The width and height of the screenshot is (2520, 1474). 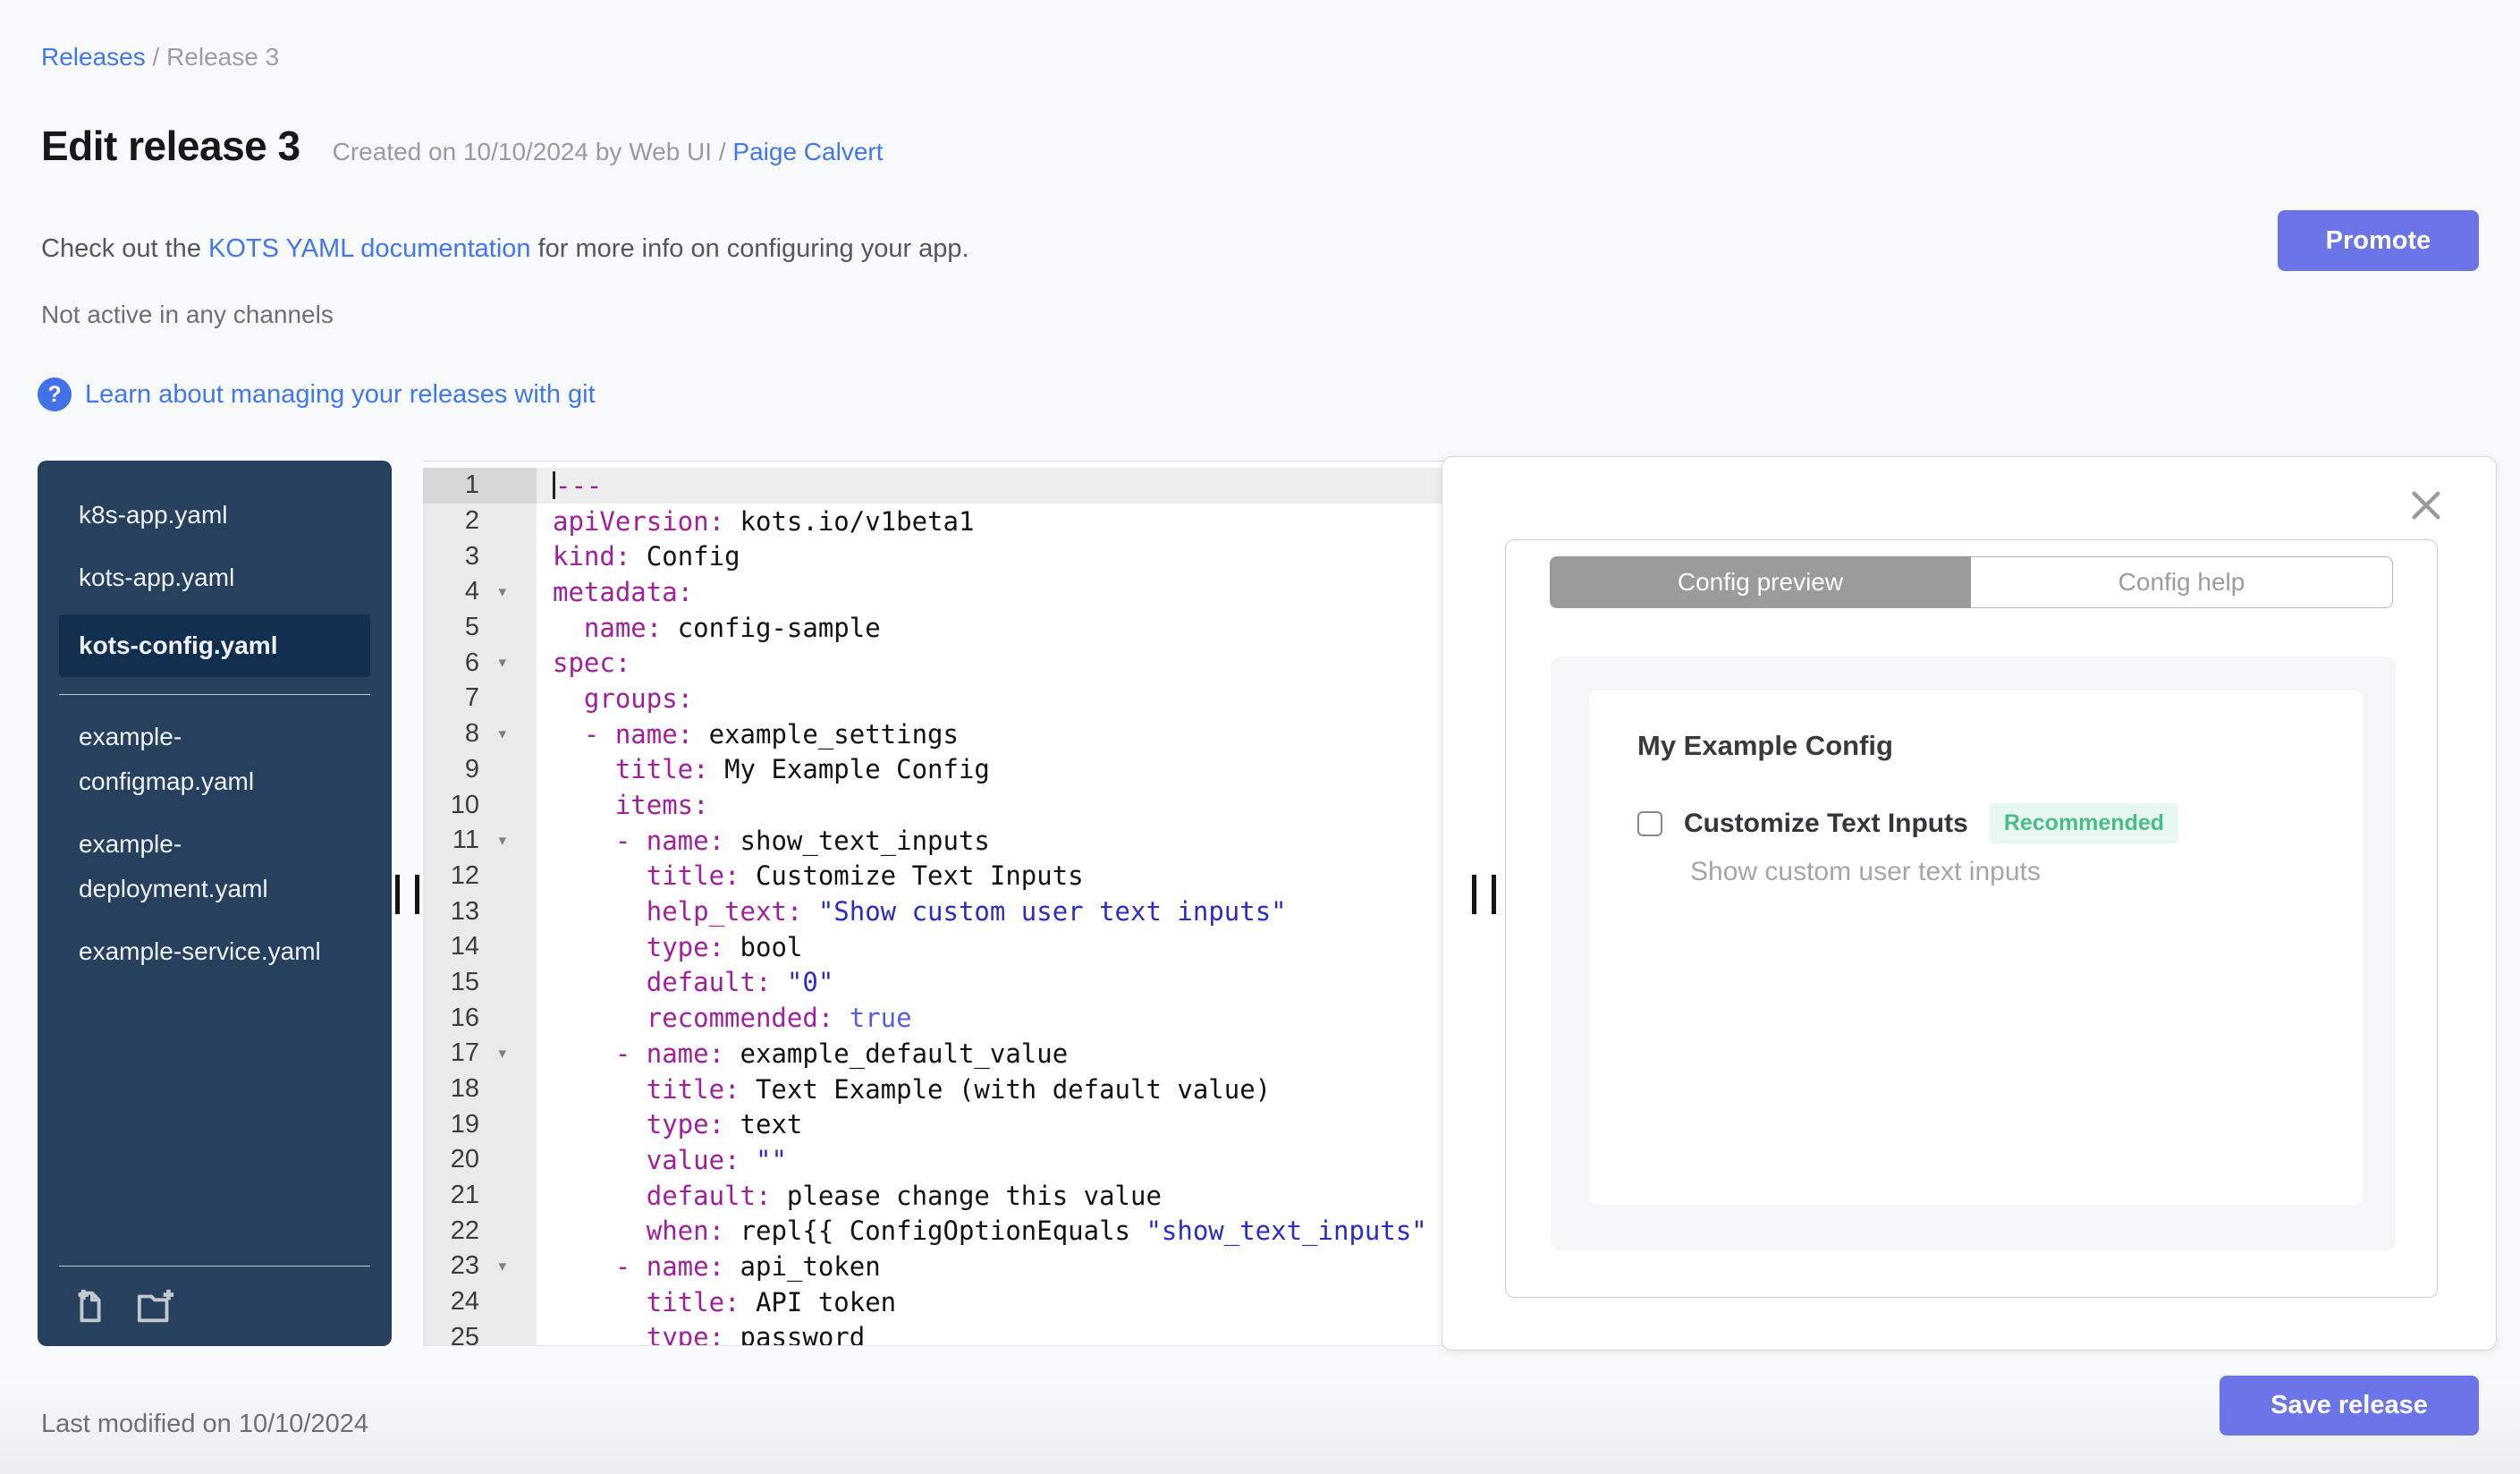 I want to click on code-text: type: text, so click(x=1019, y=1124).